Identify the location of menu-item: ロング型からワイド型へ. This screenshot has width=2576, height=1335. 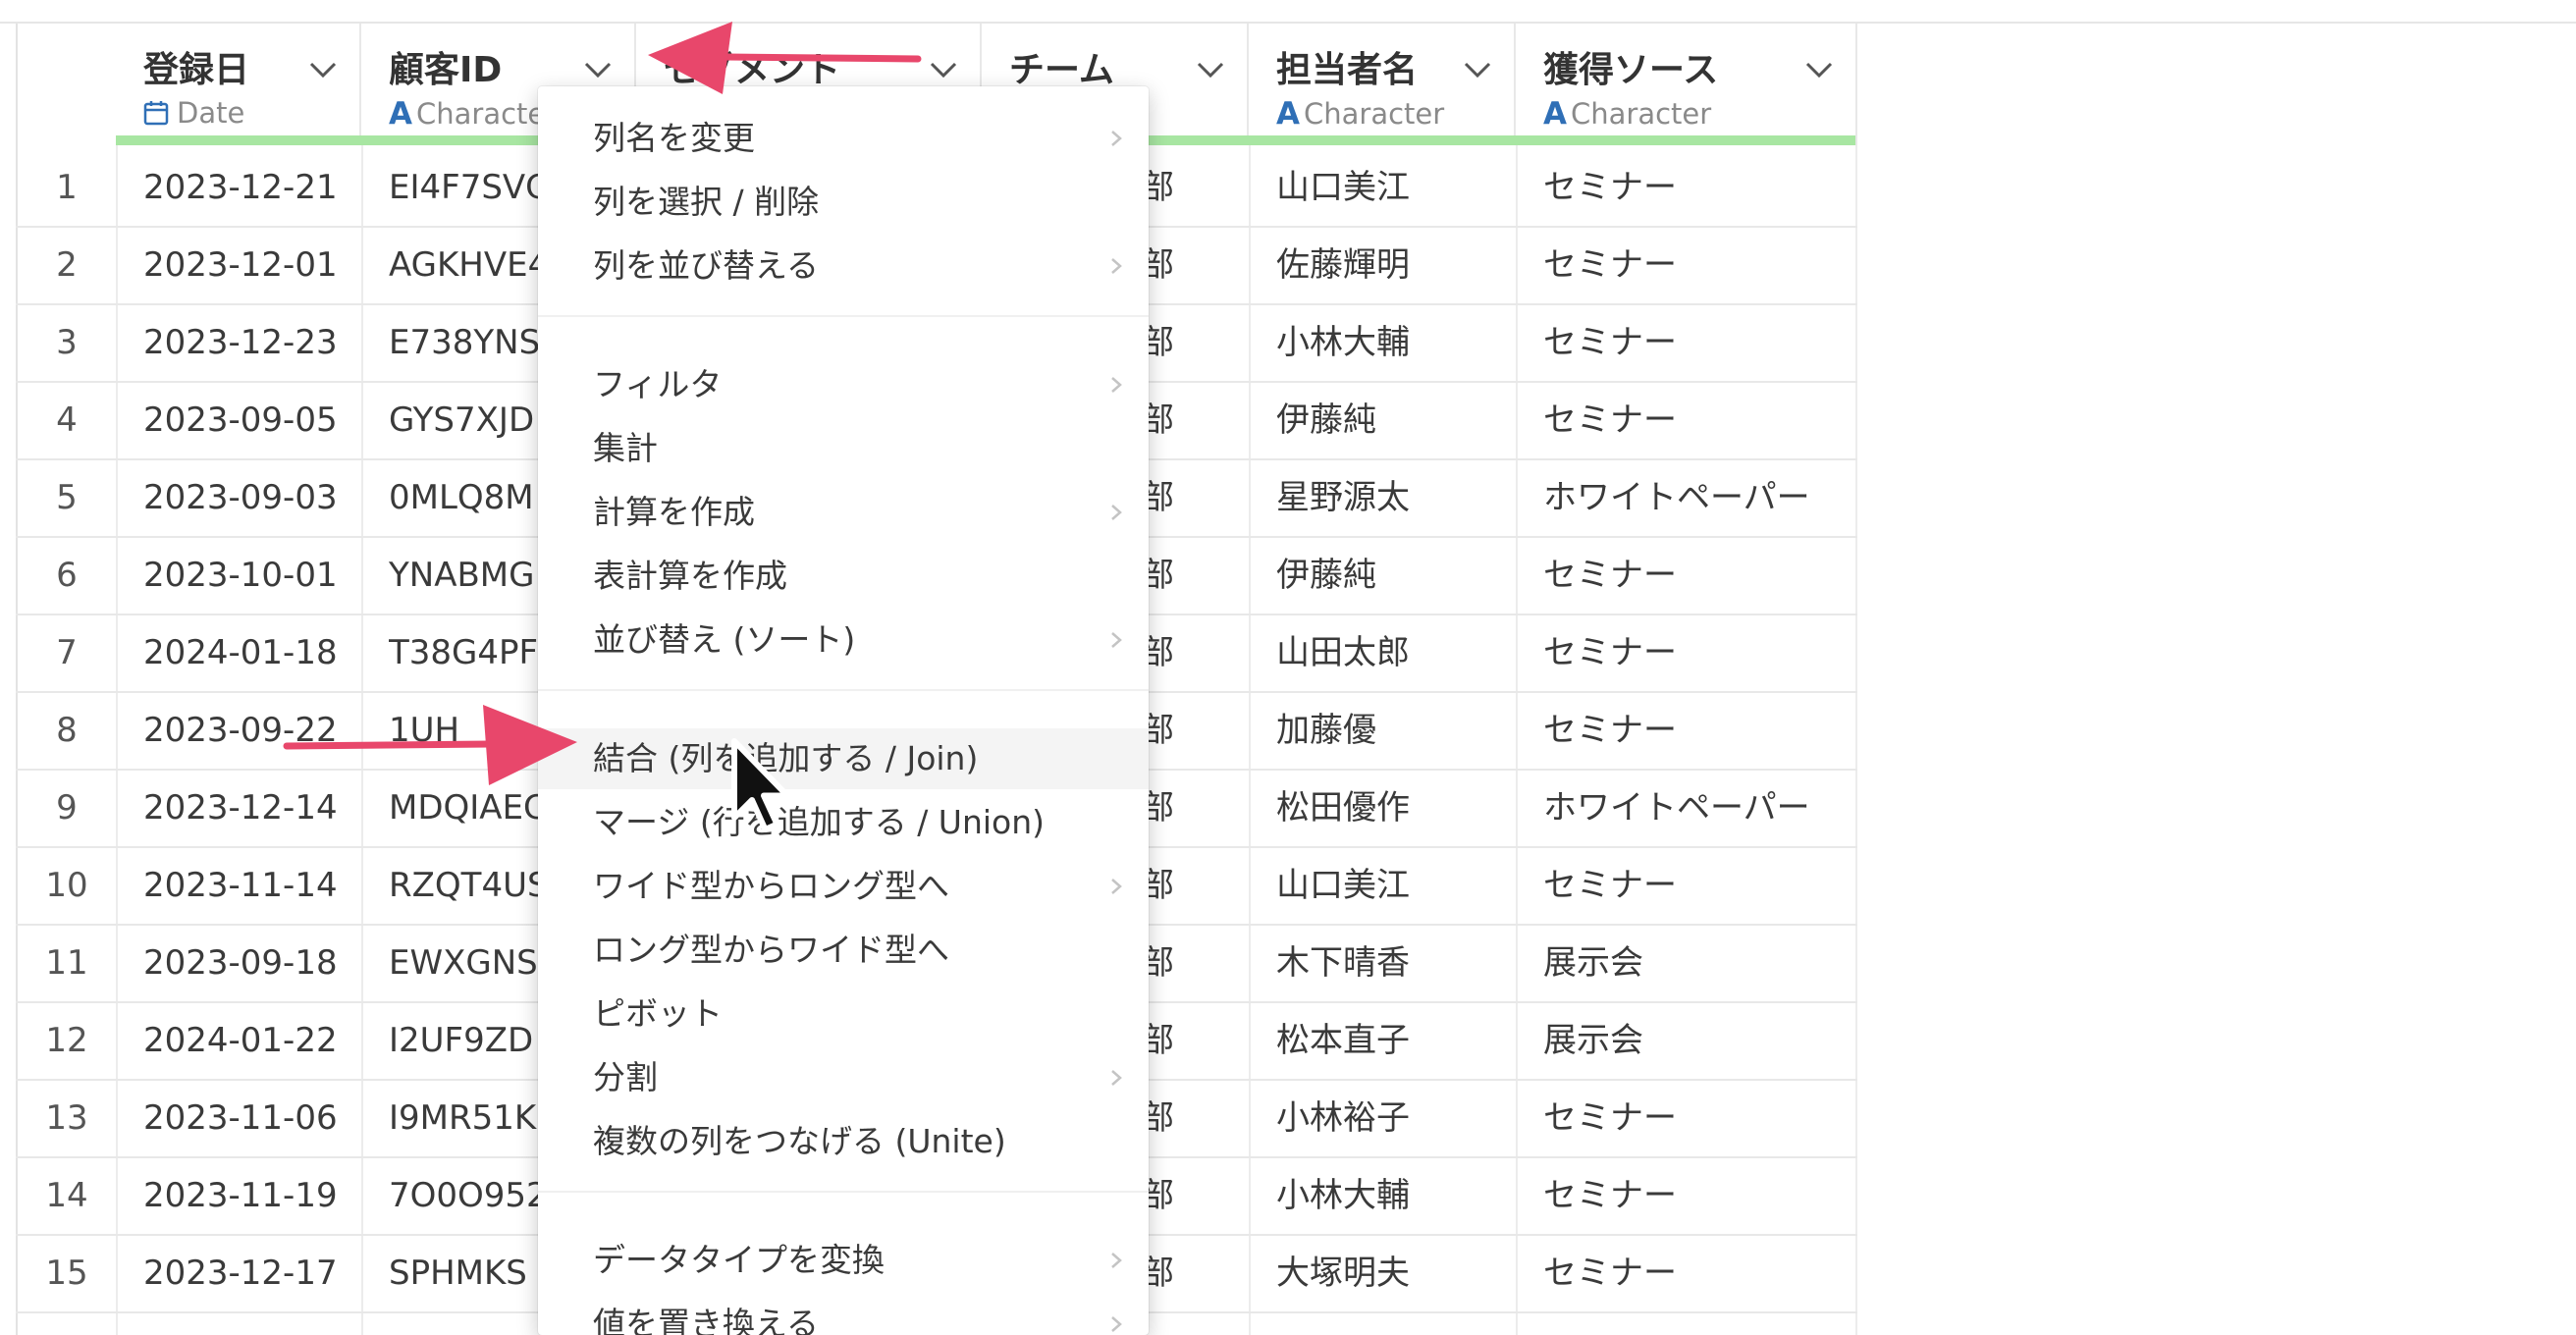
(843, 950).